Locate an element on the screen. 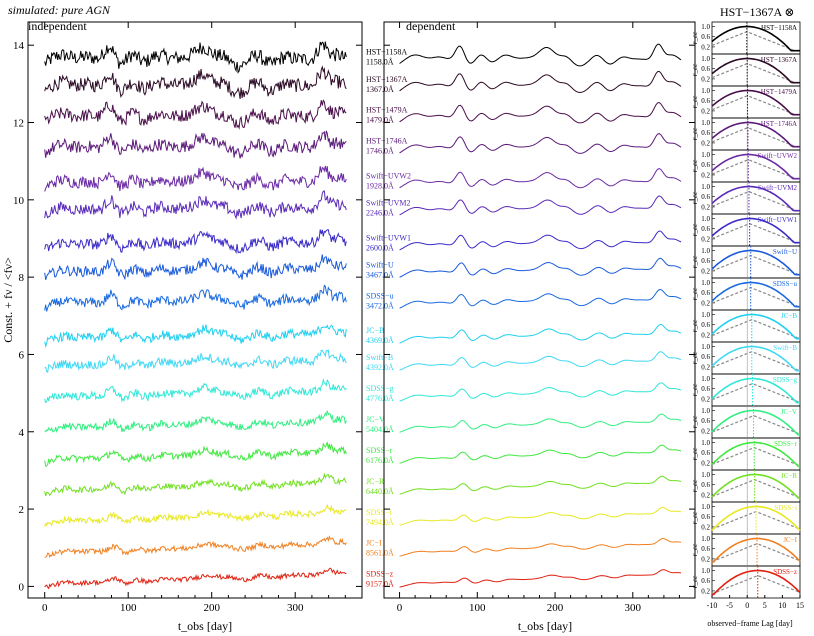  left-panel-label: independent is located at coordinates (57, 26).